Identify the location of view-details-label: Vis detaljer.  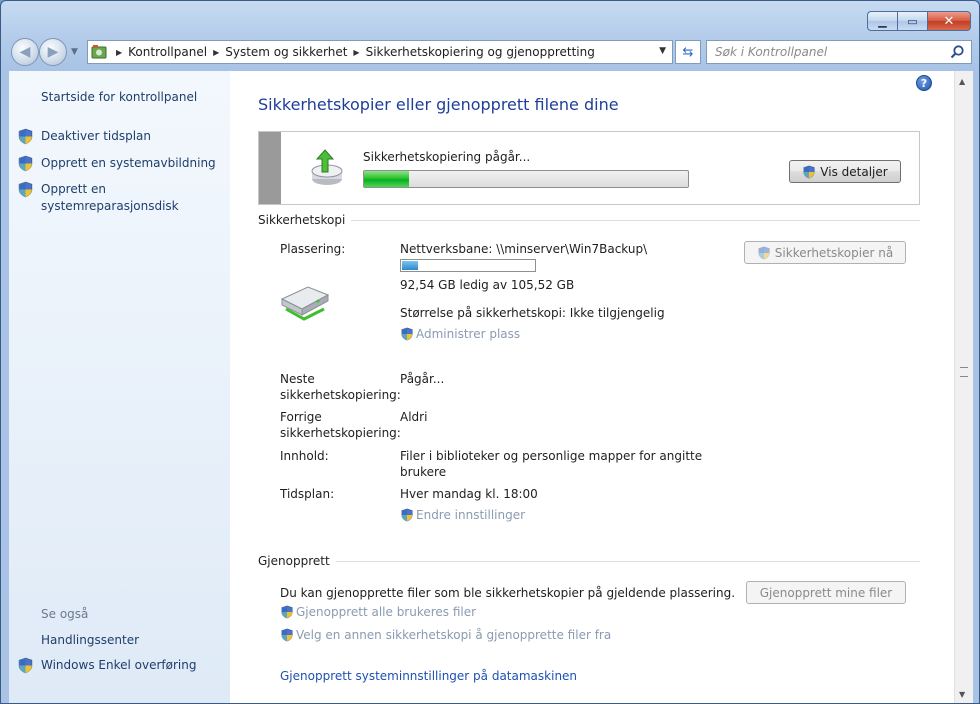
(854, 171).